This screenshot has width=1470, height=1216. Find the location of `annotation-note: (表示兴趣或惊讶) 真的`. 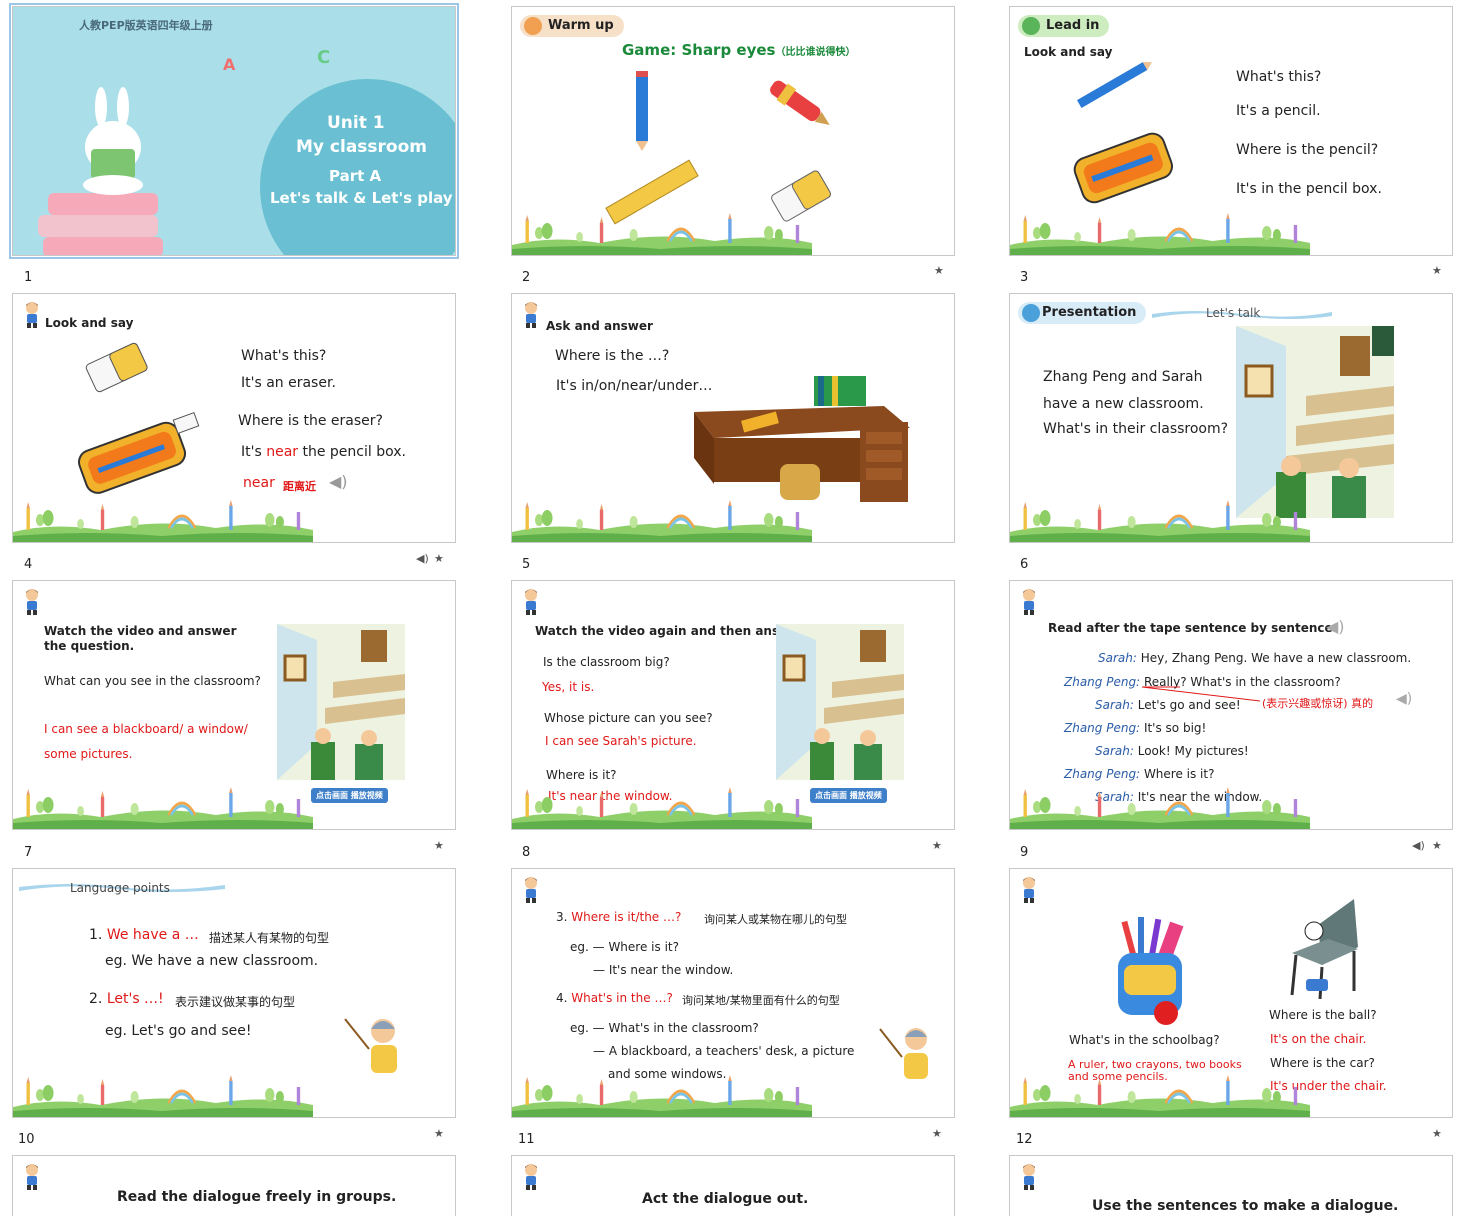

annotation-note: (表示兴趣或惊讶) 真的 is located at coordinates (1318, 703).